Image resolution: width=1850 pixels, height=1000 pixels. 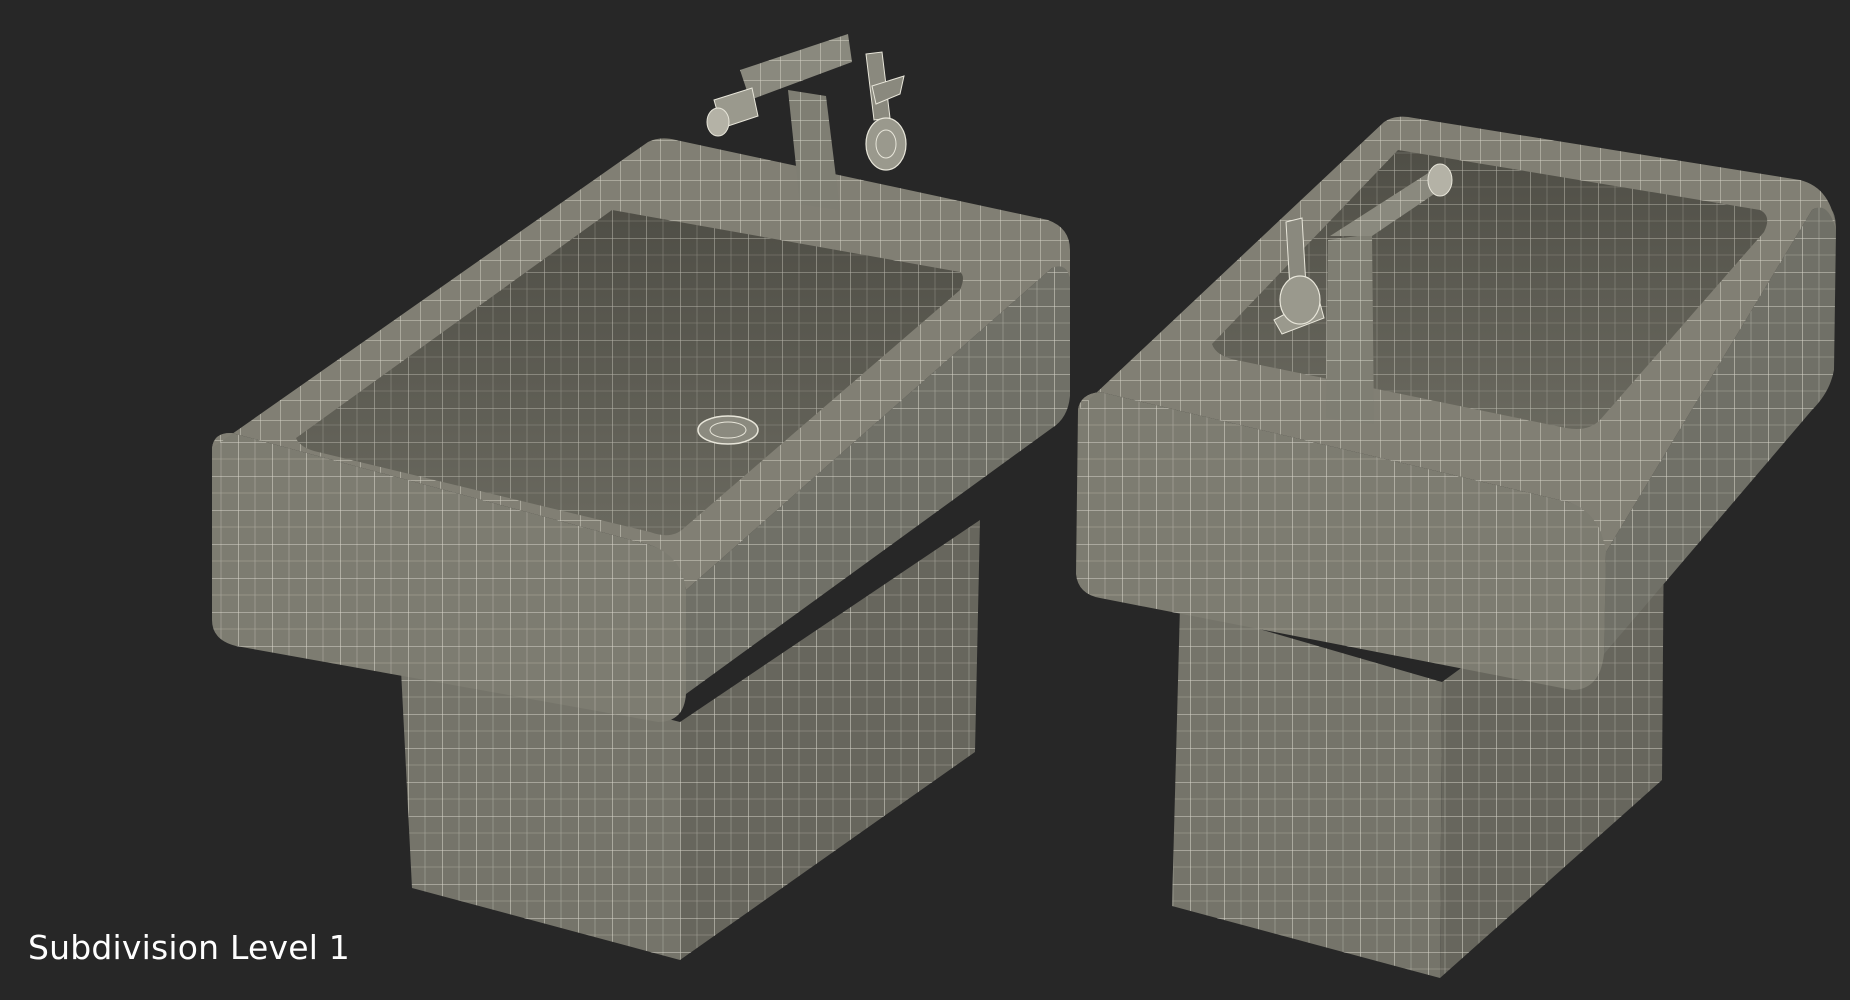 What do you see at coordinates (728, 430) in the screenshot?
I see `drain` at bounding box center [728, 430].